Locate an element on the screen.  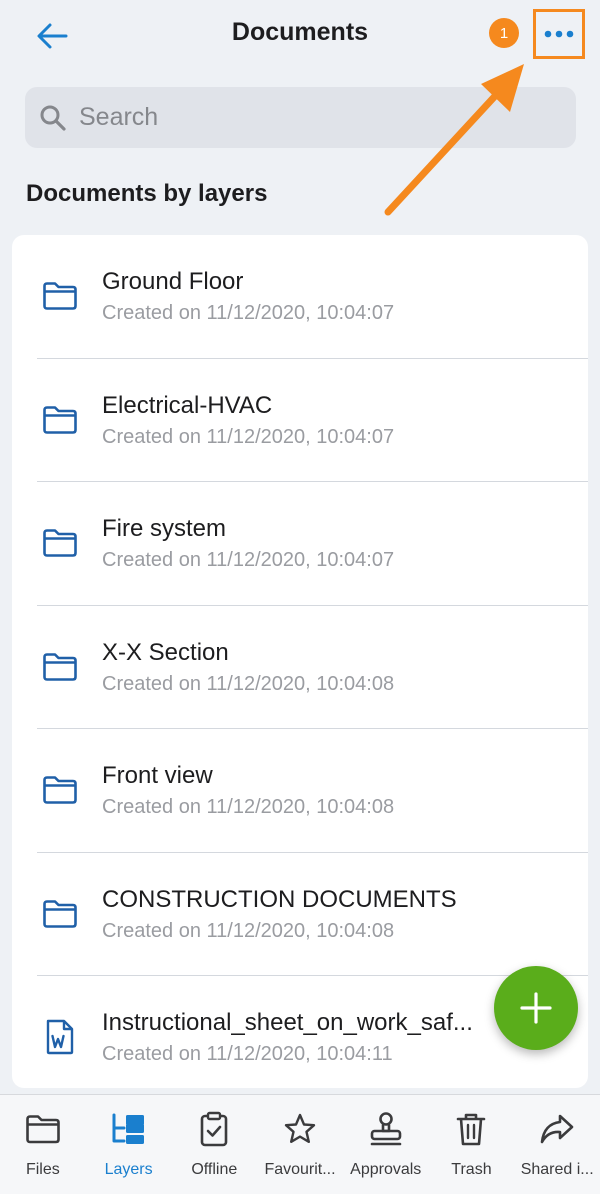
step-badge: 1 is located at coordinates (504, 33).